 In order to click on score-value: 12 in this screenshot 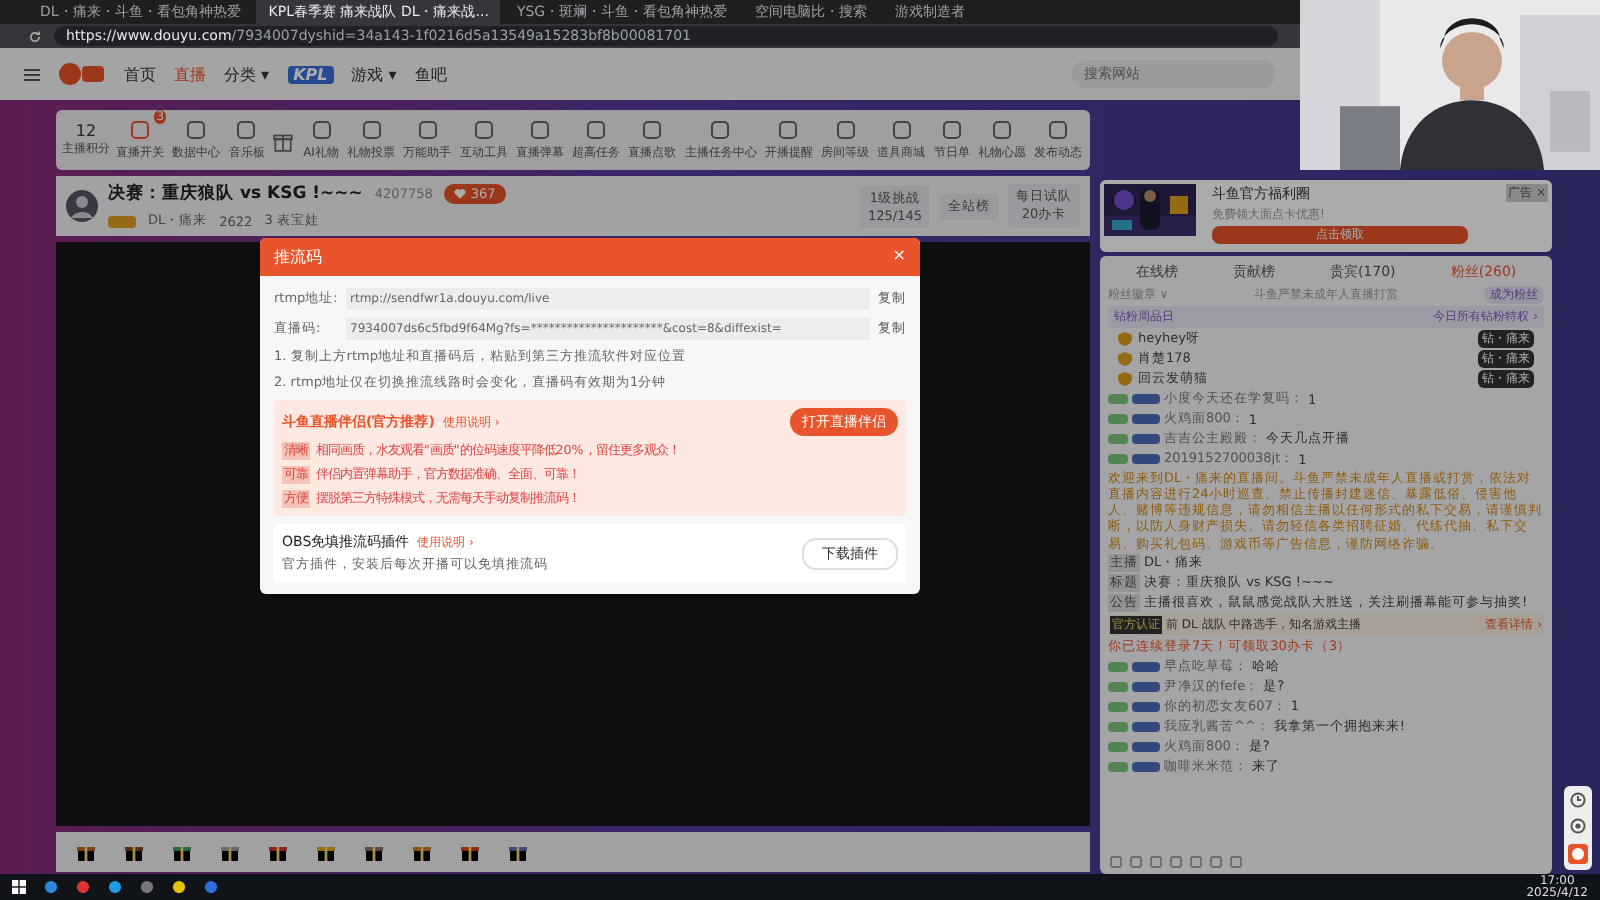, I will do `click(86, 131)`.